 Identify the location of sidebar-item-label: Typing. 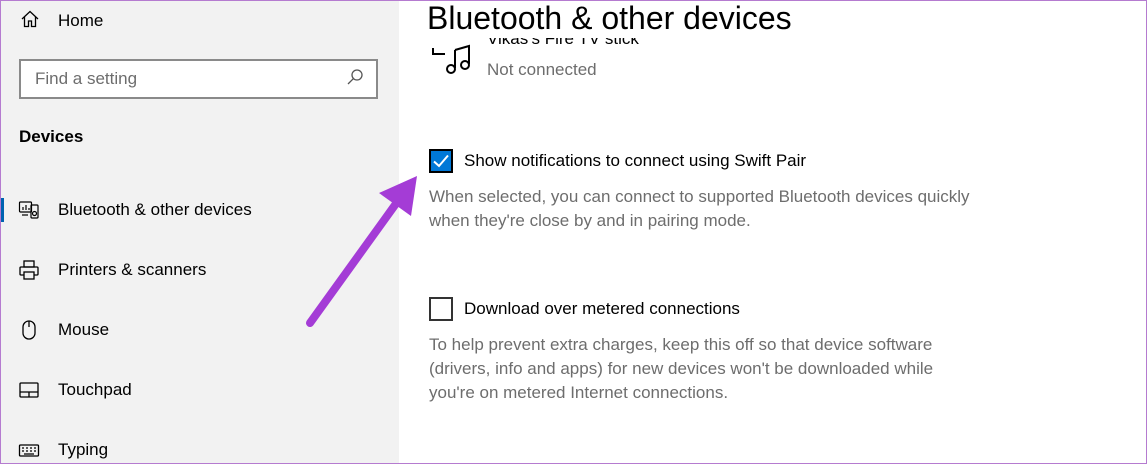
(83, 449).